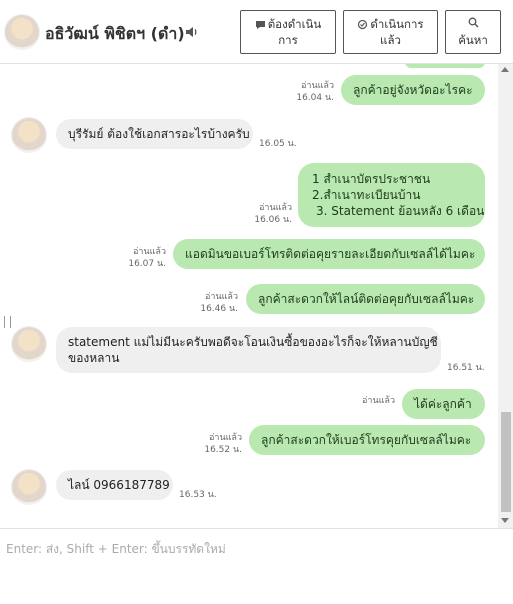  I want to click on pending-action-button: ต้องดำเนิน การ, so click(288, 32).